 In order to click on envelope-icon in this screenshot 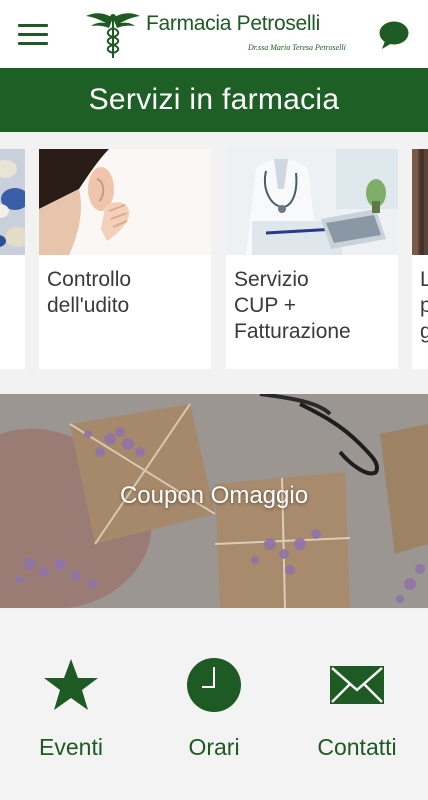, I will do `click(357, 685)`.